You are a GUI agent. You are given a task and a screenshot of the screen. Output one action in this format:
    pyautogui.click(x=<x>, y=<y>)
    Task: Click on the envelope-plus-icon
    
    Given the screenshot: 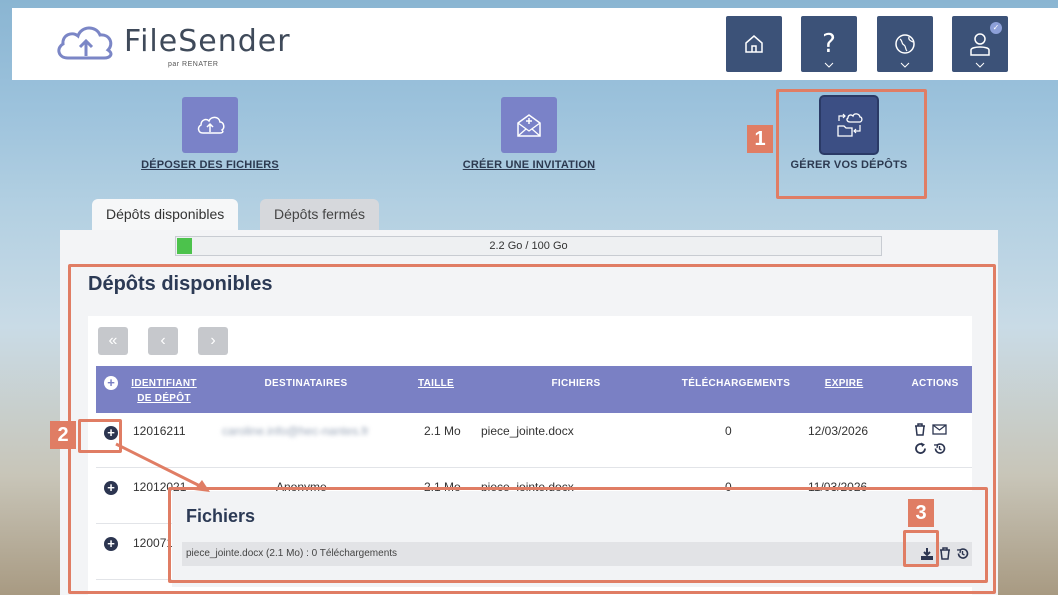 What is the action you would take?
    pyautogui.click(x=529, y=125)
    